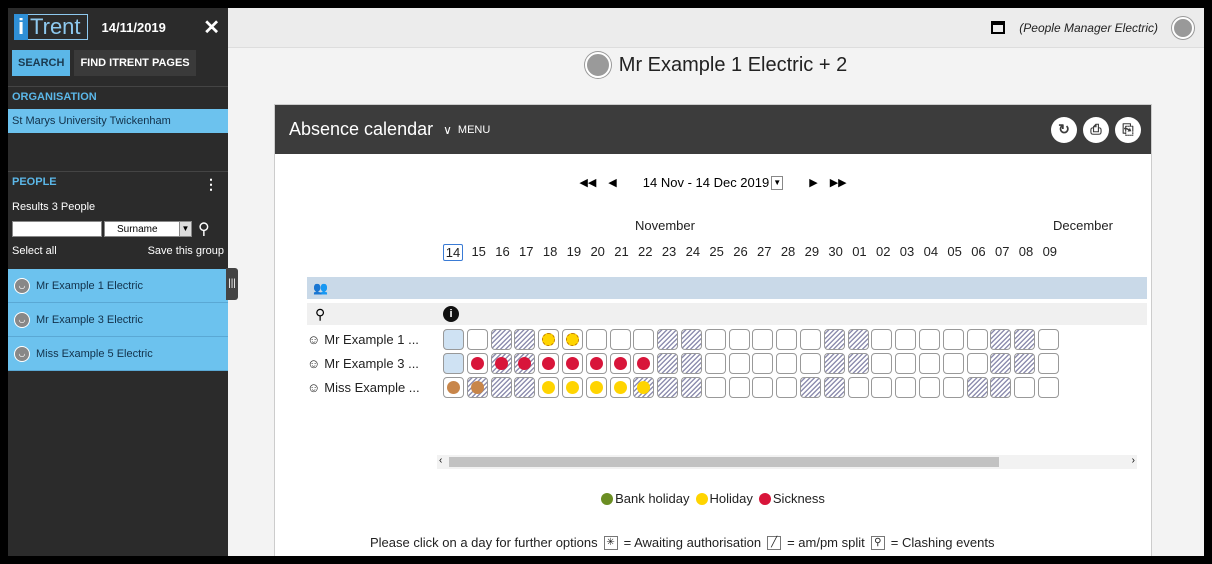 The width and height of the screenshot is (1212, 564). I want to click on horizontal-scrollbar: ‹ ›, so click(787, 462).